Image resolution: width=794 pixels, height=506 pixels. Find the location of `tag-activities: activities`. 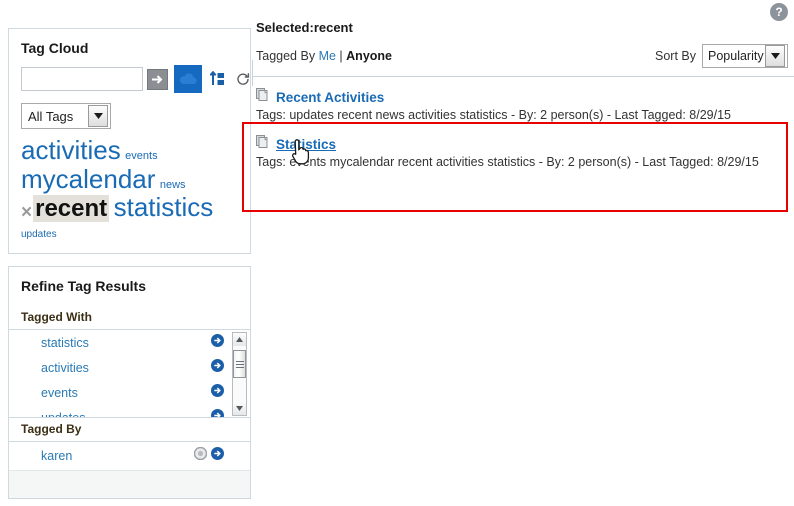

tag-activities: activities is located at coordinates (71, 150).